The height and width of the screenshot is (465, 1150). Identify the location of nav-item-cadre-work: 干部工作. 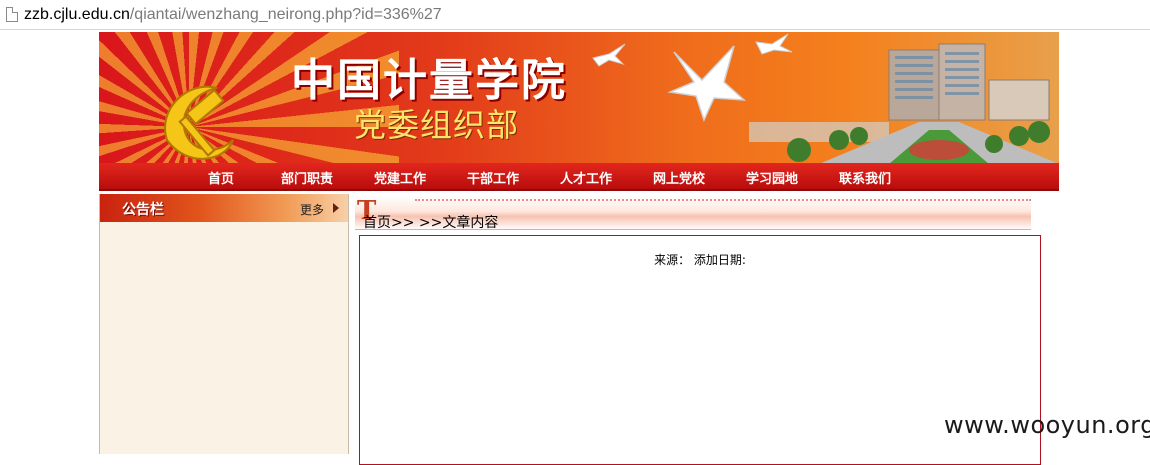
(493, 177).